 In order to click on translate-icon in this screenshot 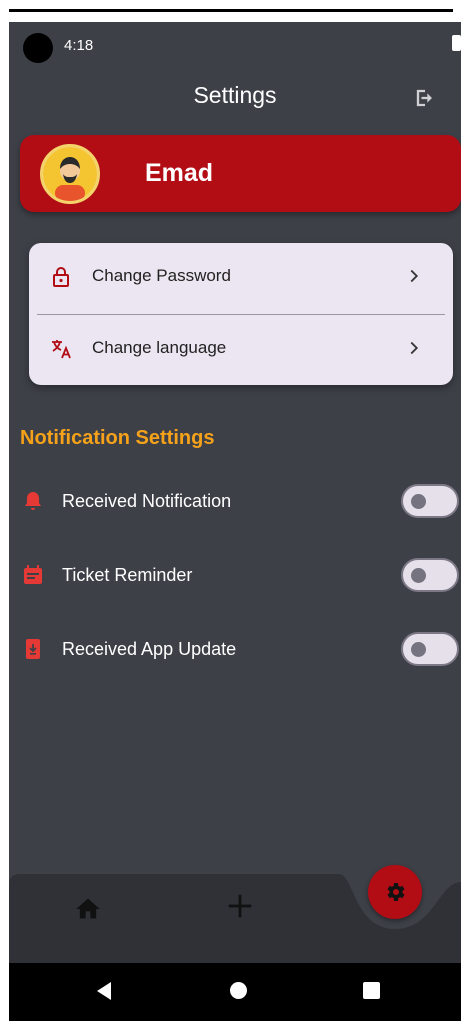, I will do `click(61, 349)`.